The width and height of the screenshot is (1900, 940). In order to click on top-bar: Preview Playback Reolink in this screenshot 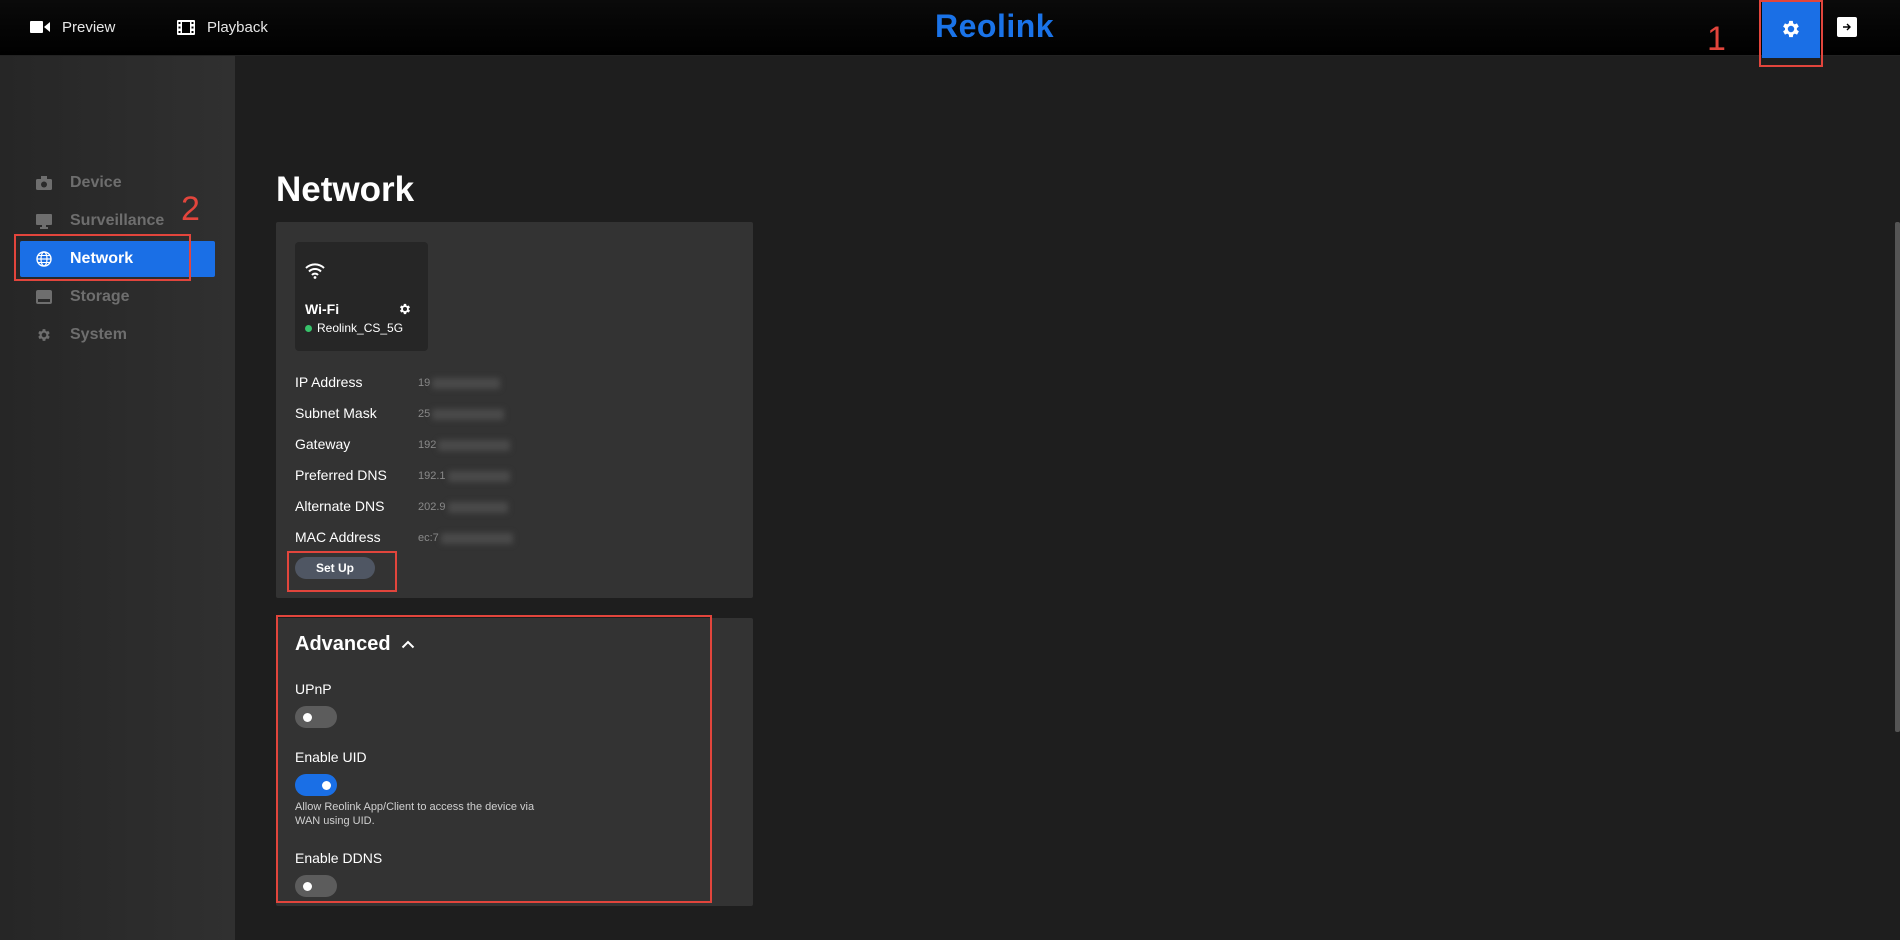, I will do `click(950, 29)`.